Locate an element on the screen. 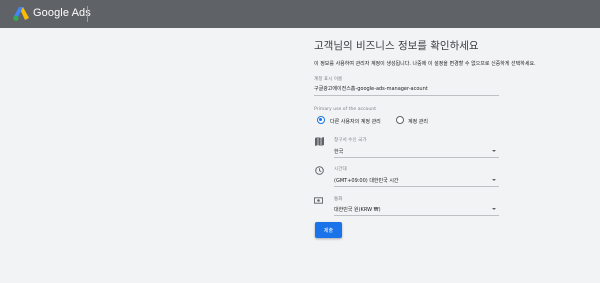  primary-use-radio-manage-own is located at coordinates (400, 120).